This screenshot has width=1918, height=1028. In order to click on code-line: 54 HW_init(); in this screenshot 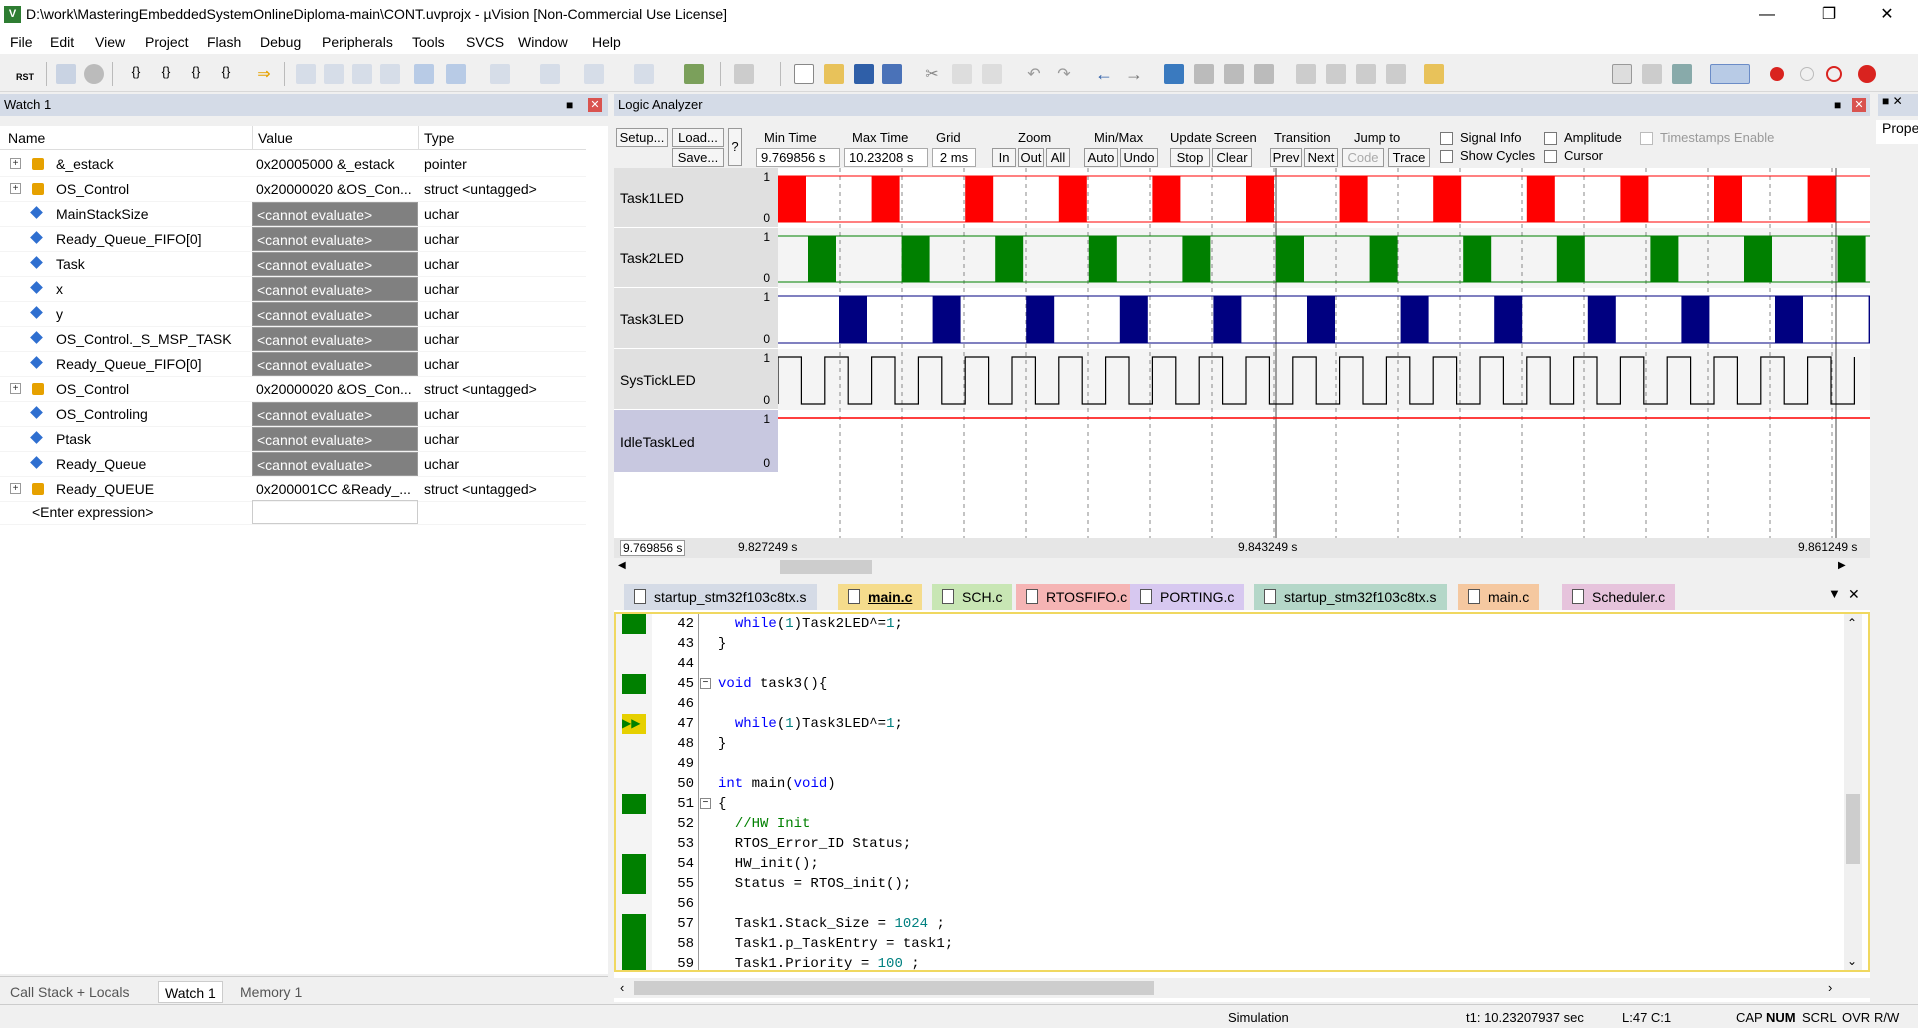, I will do `click(1231, 864)`.